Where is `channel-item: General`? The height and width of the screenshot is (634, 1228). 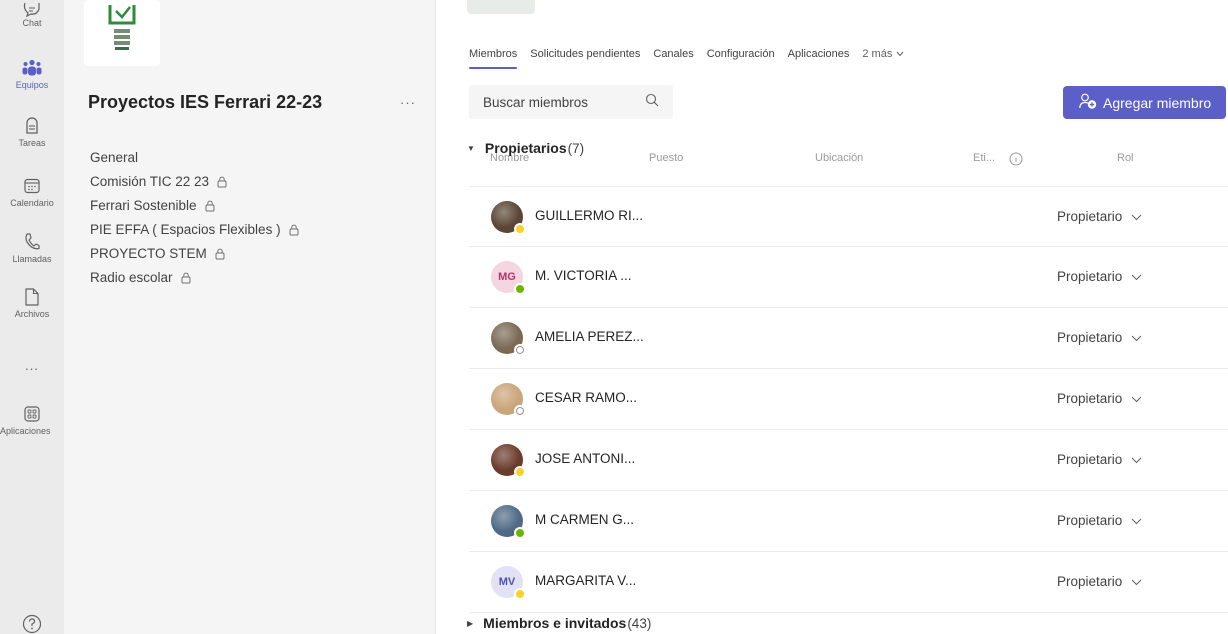 channel-item: General is located at coordinates (194, 158).